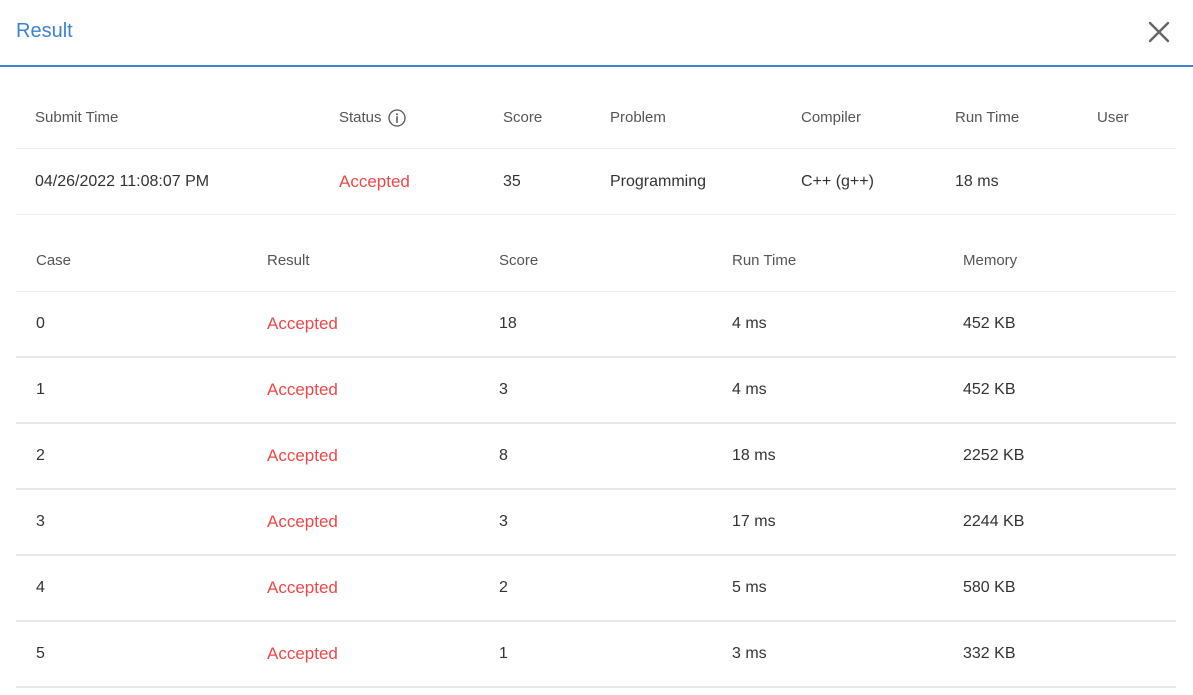  I want to click on case-score: 2, so click(503, 587).